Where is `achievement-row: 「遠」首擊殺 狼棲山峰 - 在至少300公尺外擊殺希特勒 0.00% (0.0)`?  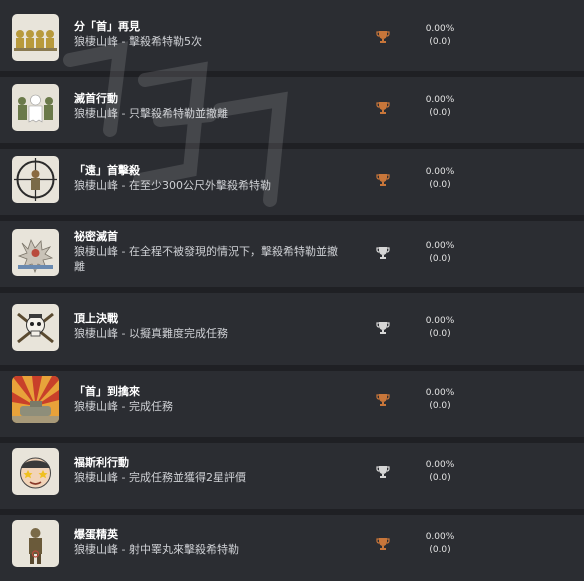
achievement-row: 「遠」首擊殺 狼棲山峰 - 在至少300公尺外擊殺希特勒 0.00% (0.0) is located at coordinates (292, 182).